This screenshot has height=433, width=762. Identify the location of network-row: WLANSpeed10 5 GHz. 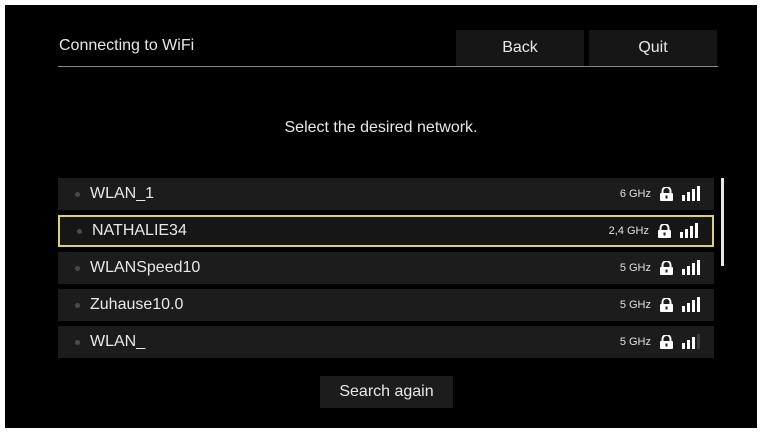
(386, 268).